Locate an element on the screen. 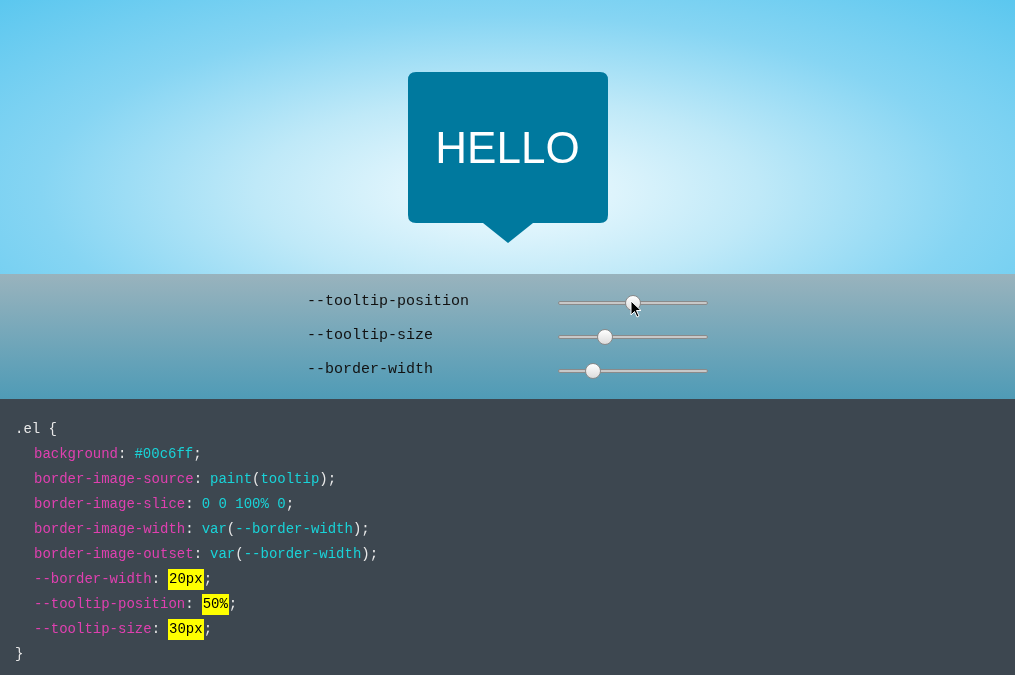  highlighted-value: 20px is located at coordinates (186, 579).